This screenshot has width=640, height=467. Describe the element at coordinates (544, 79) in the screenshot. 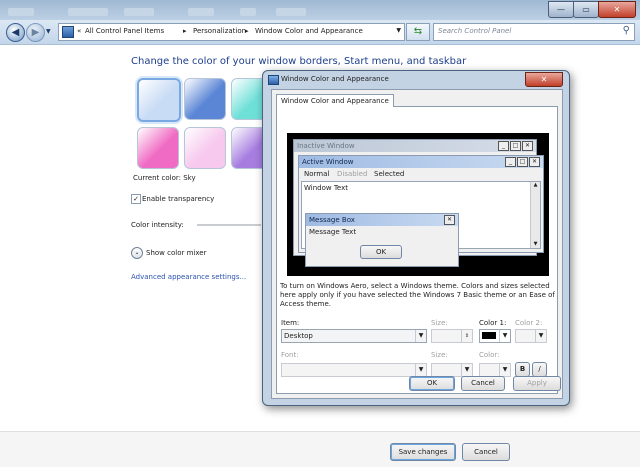

I see `dialog-close-button: ✕` at that location.